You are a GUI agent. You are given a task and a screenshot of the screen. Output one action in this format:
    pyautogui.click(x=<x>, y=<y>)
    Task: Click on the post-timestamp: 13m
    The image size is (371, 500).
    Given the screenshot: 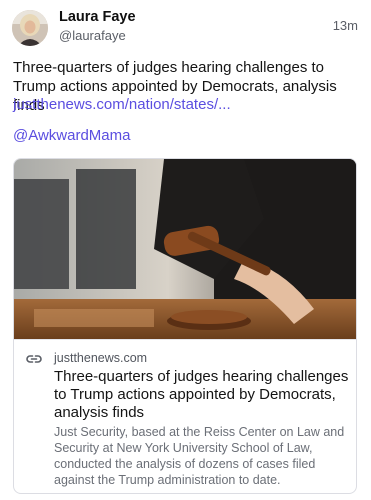 What is the action you would take?
    pyautogui.click(x=345, y=25)
    